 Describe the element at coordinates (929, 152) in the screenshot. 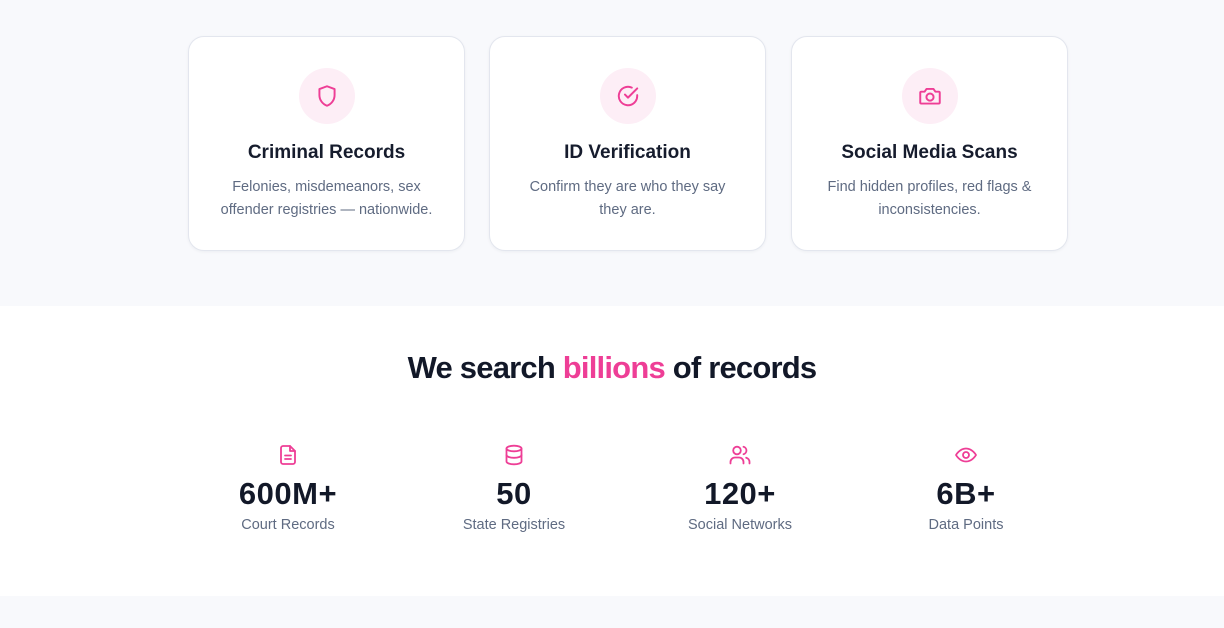

I see `feature-title: Social Media Scans` at that location.